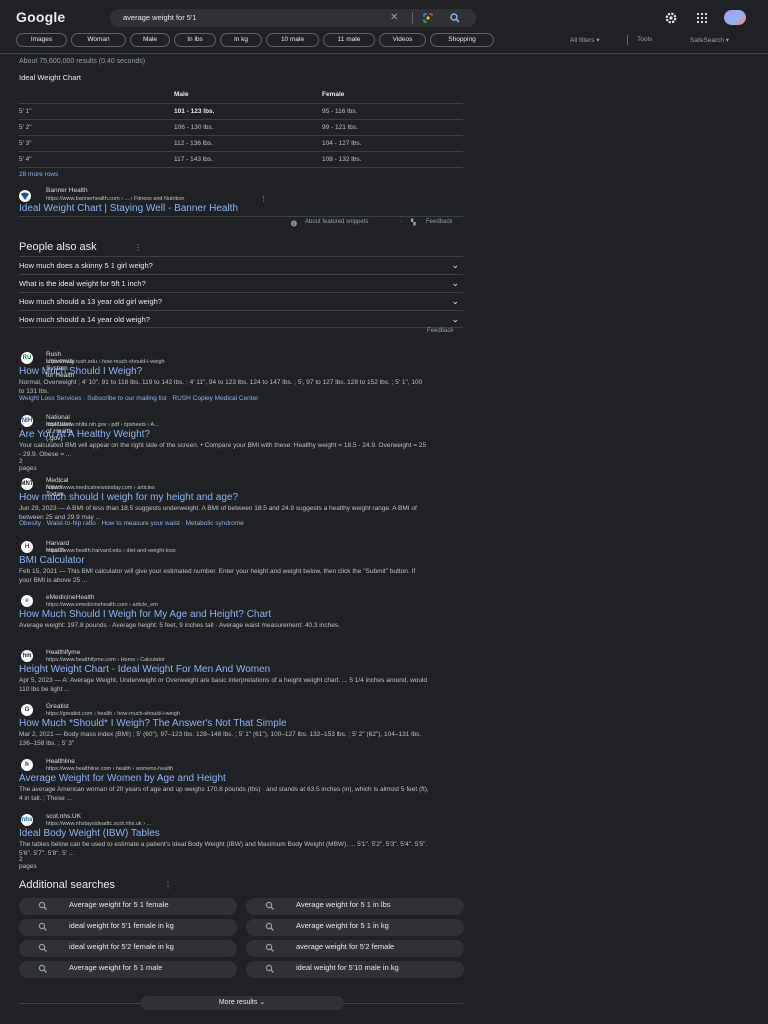  Describe the element at coordinates (702, 18) in the screenshot. I see `apps-icon` at that location.